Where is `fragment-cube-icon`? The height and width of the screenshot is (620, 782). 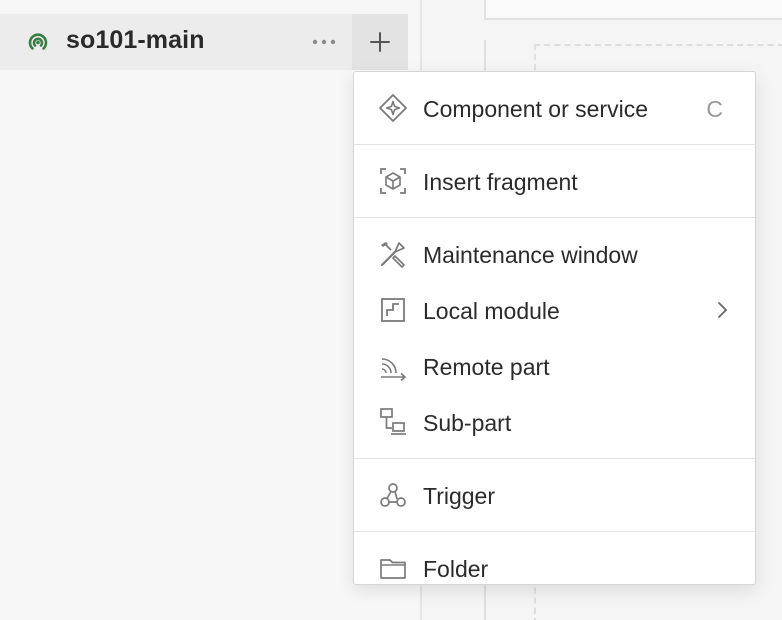 fragment-cube-icon is located at coordinates (393, 181).